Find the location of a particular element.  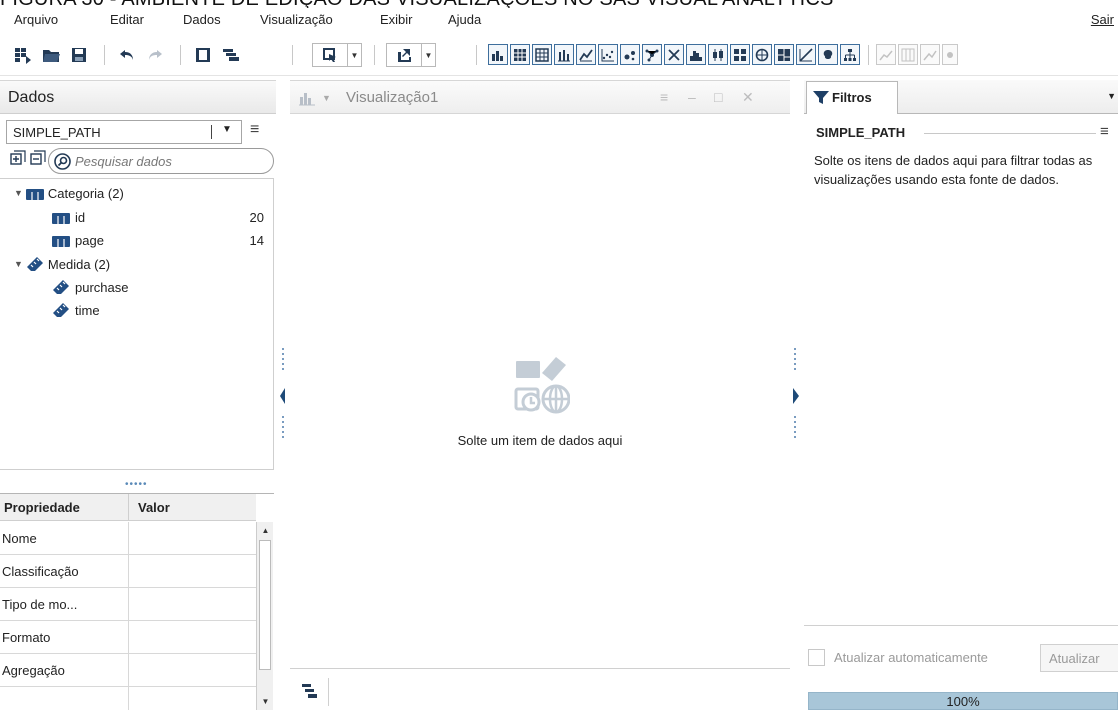

menu-dados: Dados is located at coordinates (202, 19).